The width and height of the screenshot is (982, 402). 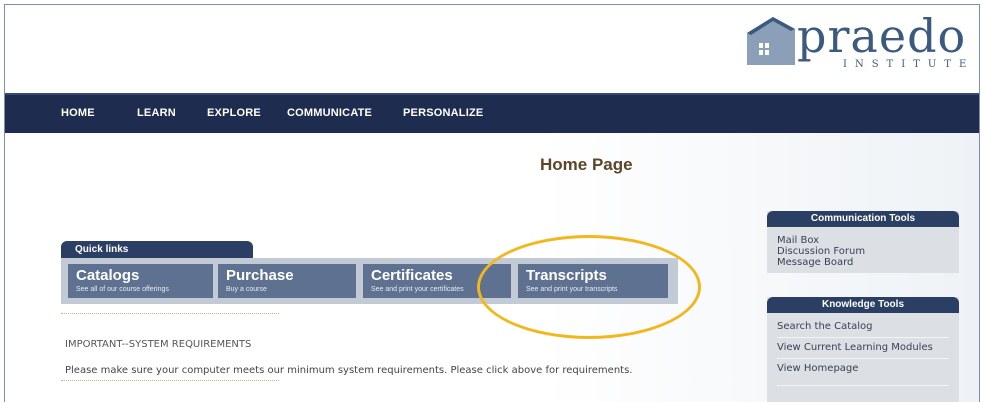 I want to click on nav-personalize: PERSONALIZE, so click(x=443, y=113).